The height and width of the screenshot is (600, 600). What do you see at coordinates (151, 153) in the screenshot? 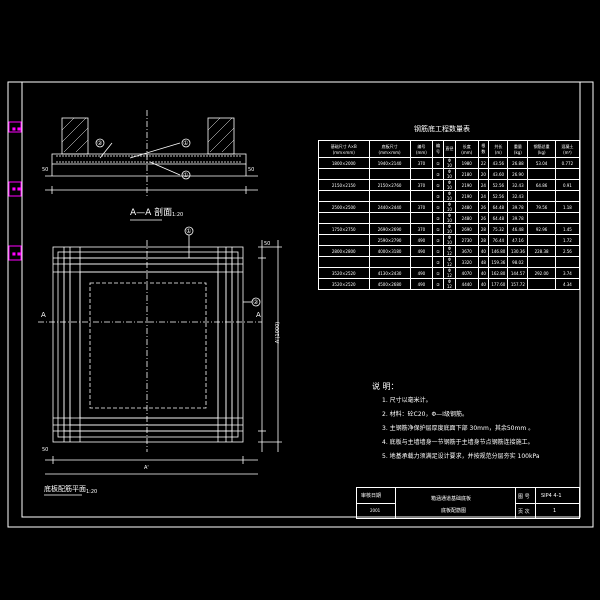
I see `section-a-a` at bounding box center [151, 153].